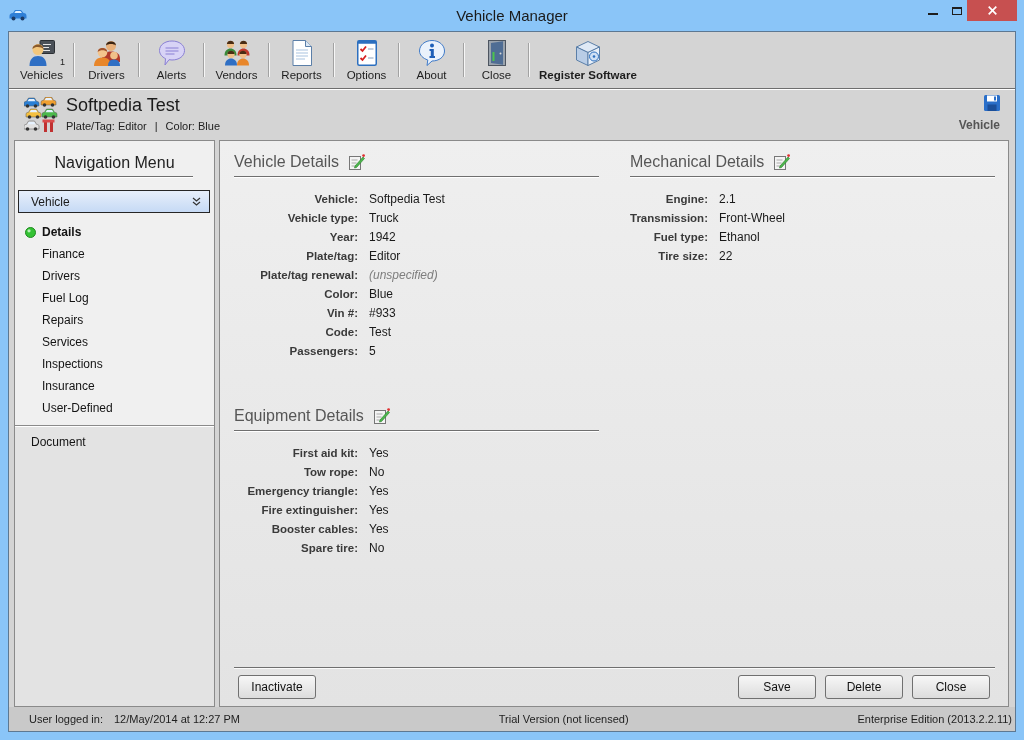  Describe the element at coordinates (322, 217) in the screenshot. I see `field-label: Vehicle type:` at that location.